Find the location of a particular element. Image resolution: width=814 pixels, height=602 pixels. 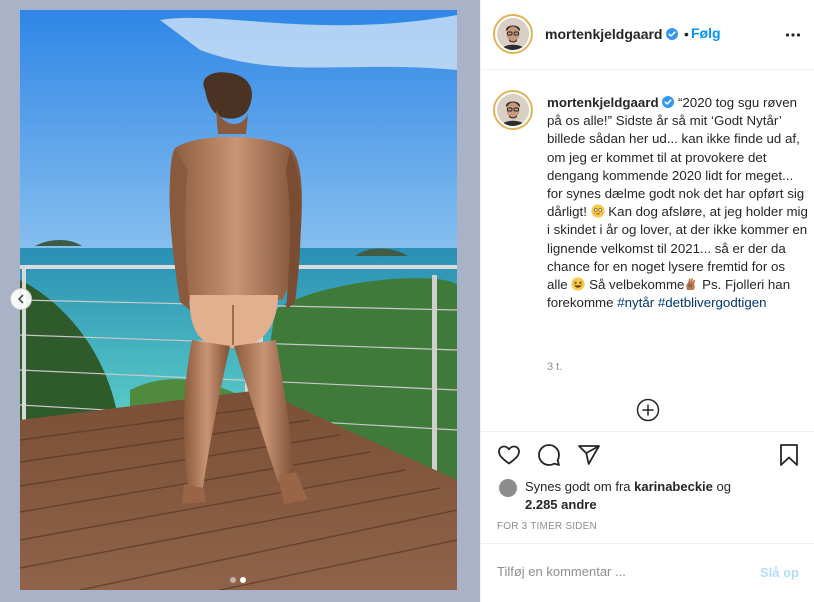

follow-button: Følg is located at coordinates (706, 33).